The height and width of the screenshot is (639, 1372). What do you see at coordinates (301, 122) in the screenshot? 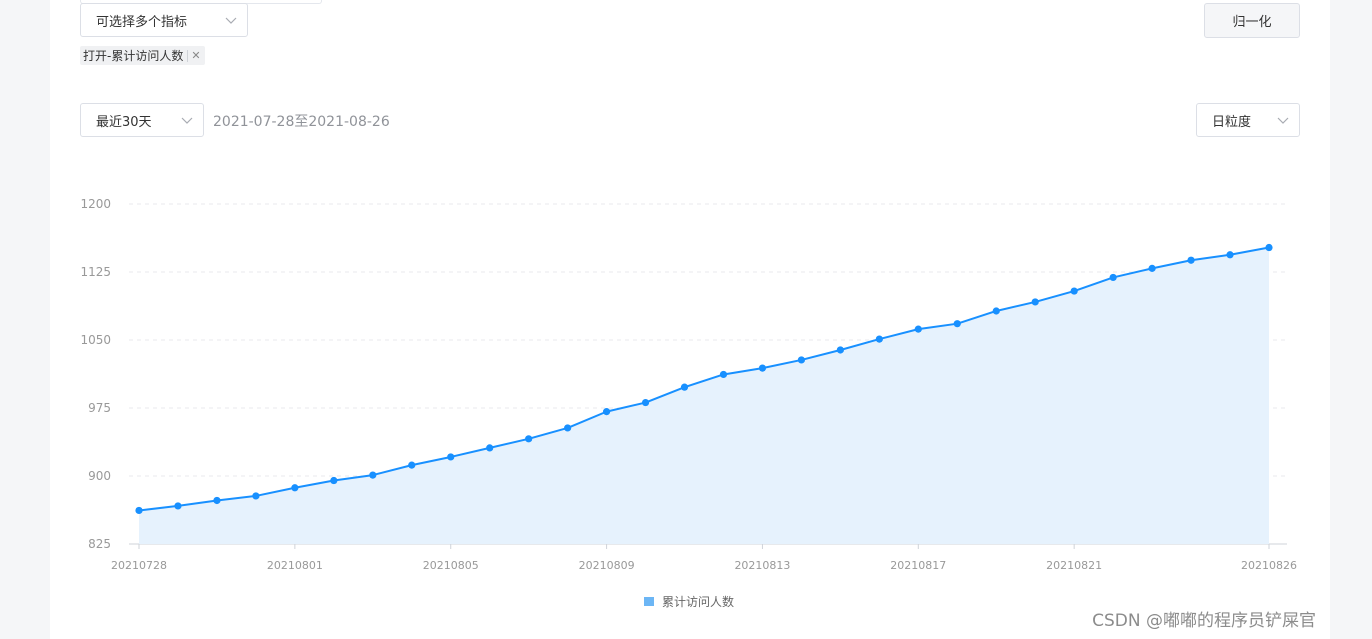
I see `date-range-text: 2021-07-28至2021-08-26` at bounding box center [301, 122].